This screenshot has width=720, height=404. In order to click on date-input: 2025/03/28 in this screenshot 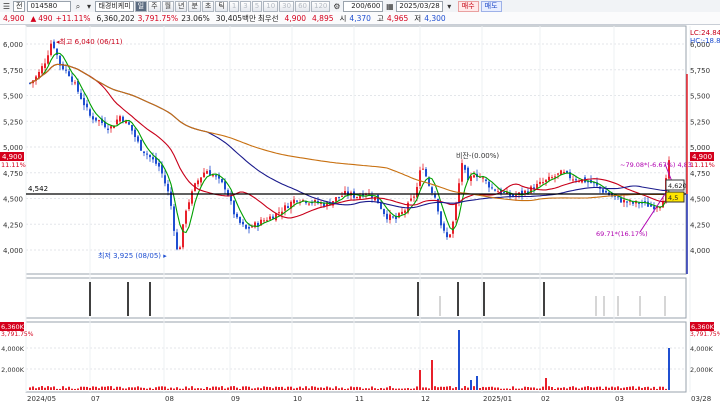, I will do `click(419, 6)`.